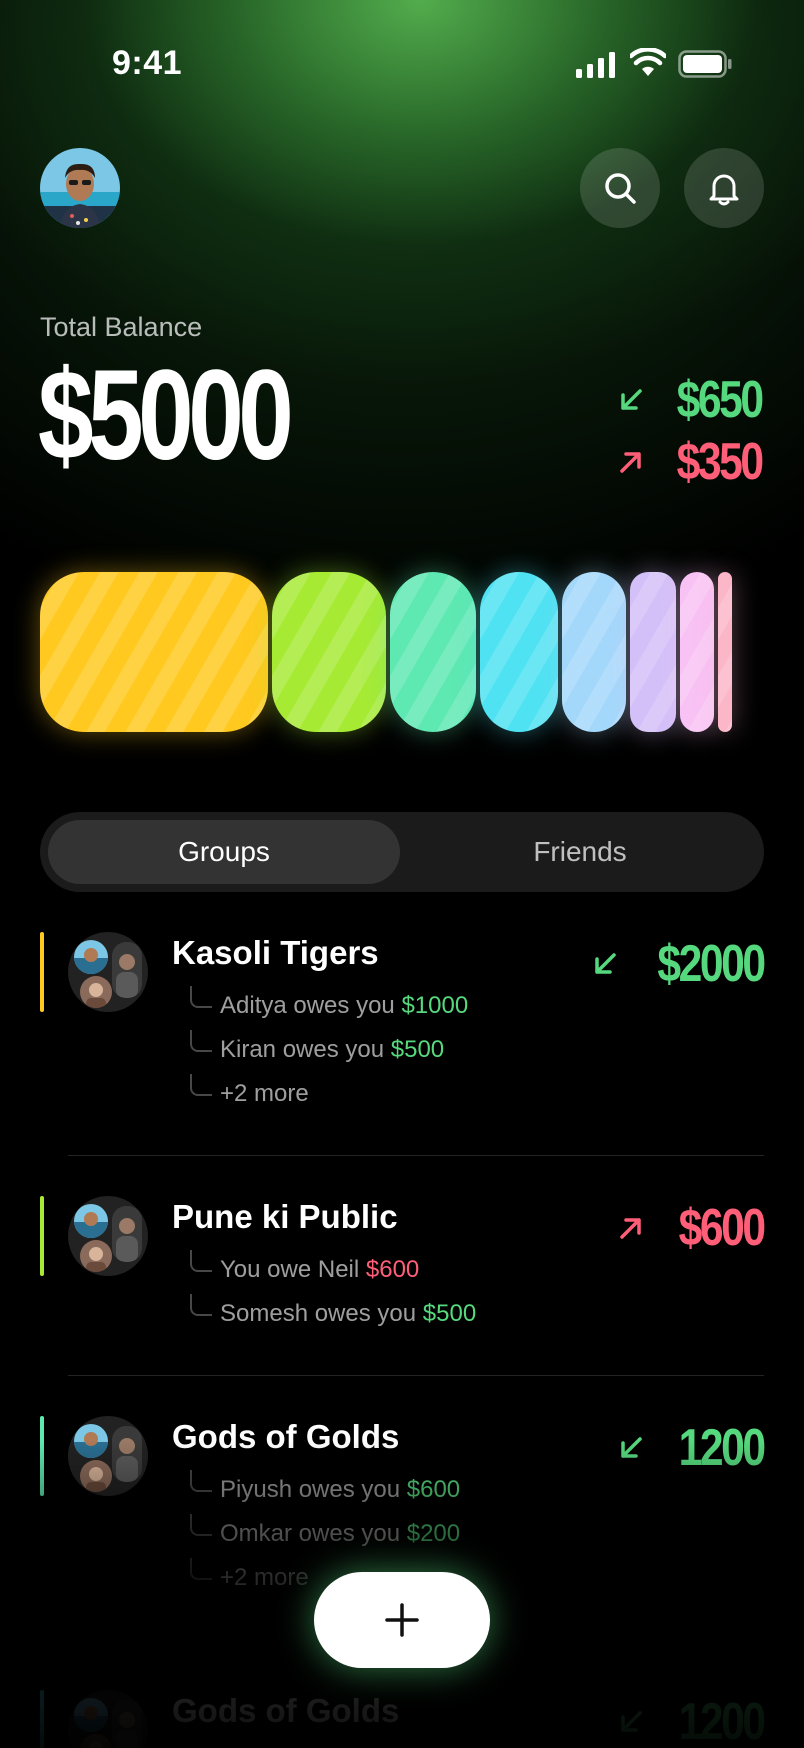 The image size is (804, 1748). I want to click on bell-icon, so click(724, 190).